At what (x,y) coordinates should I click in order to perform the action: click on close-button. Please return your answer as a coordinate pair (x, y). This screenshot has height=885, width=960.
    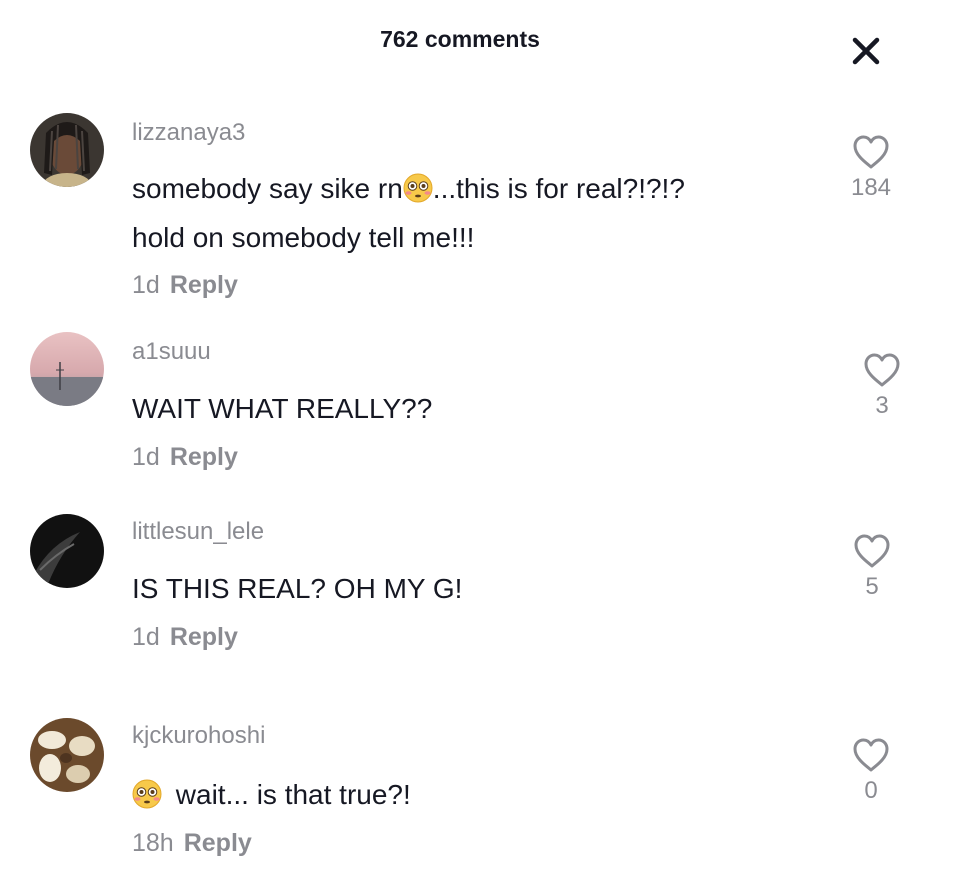
    Looking at the image, I should click on (866, 51).